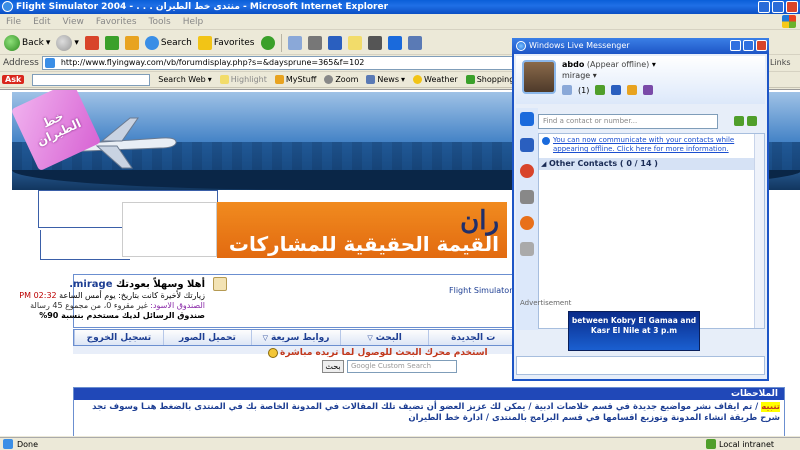 The image size is (800, 450). What do you see at coordinates (90, 284) in the screenshot?
I see `username-link: mirage.` at bounding box center [90, 284].